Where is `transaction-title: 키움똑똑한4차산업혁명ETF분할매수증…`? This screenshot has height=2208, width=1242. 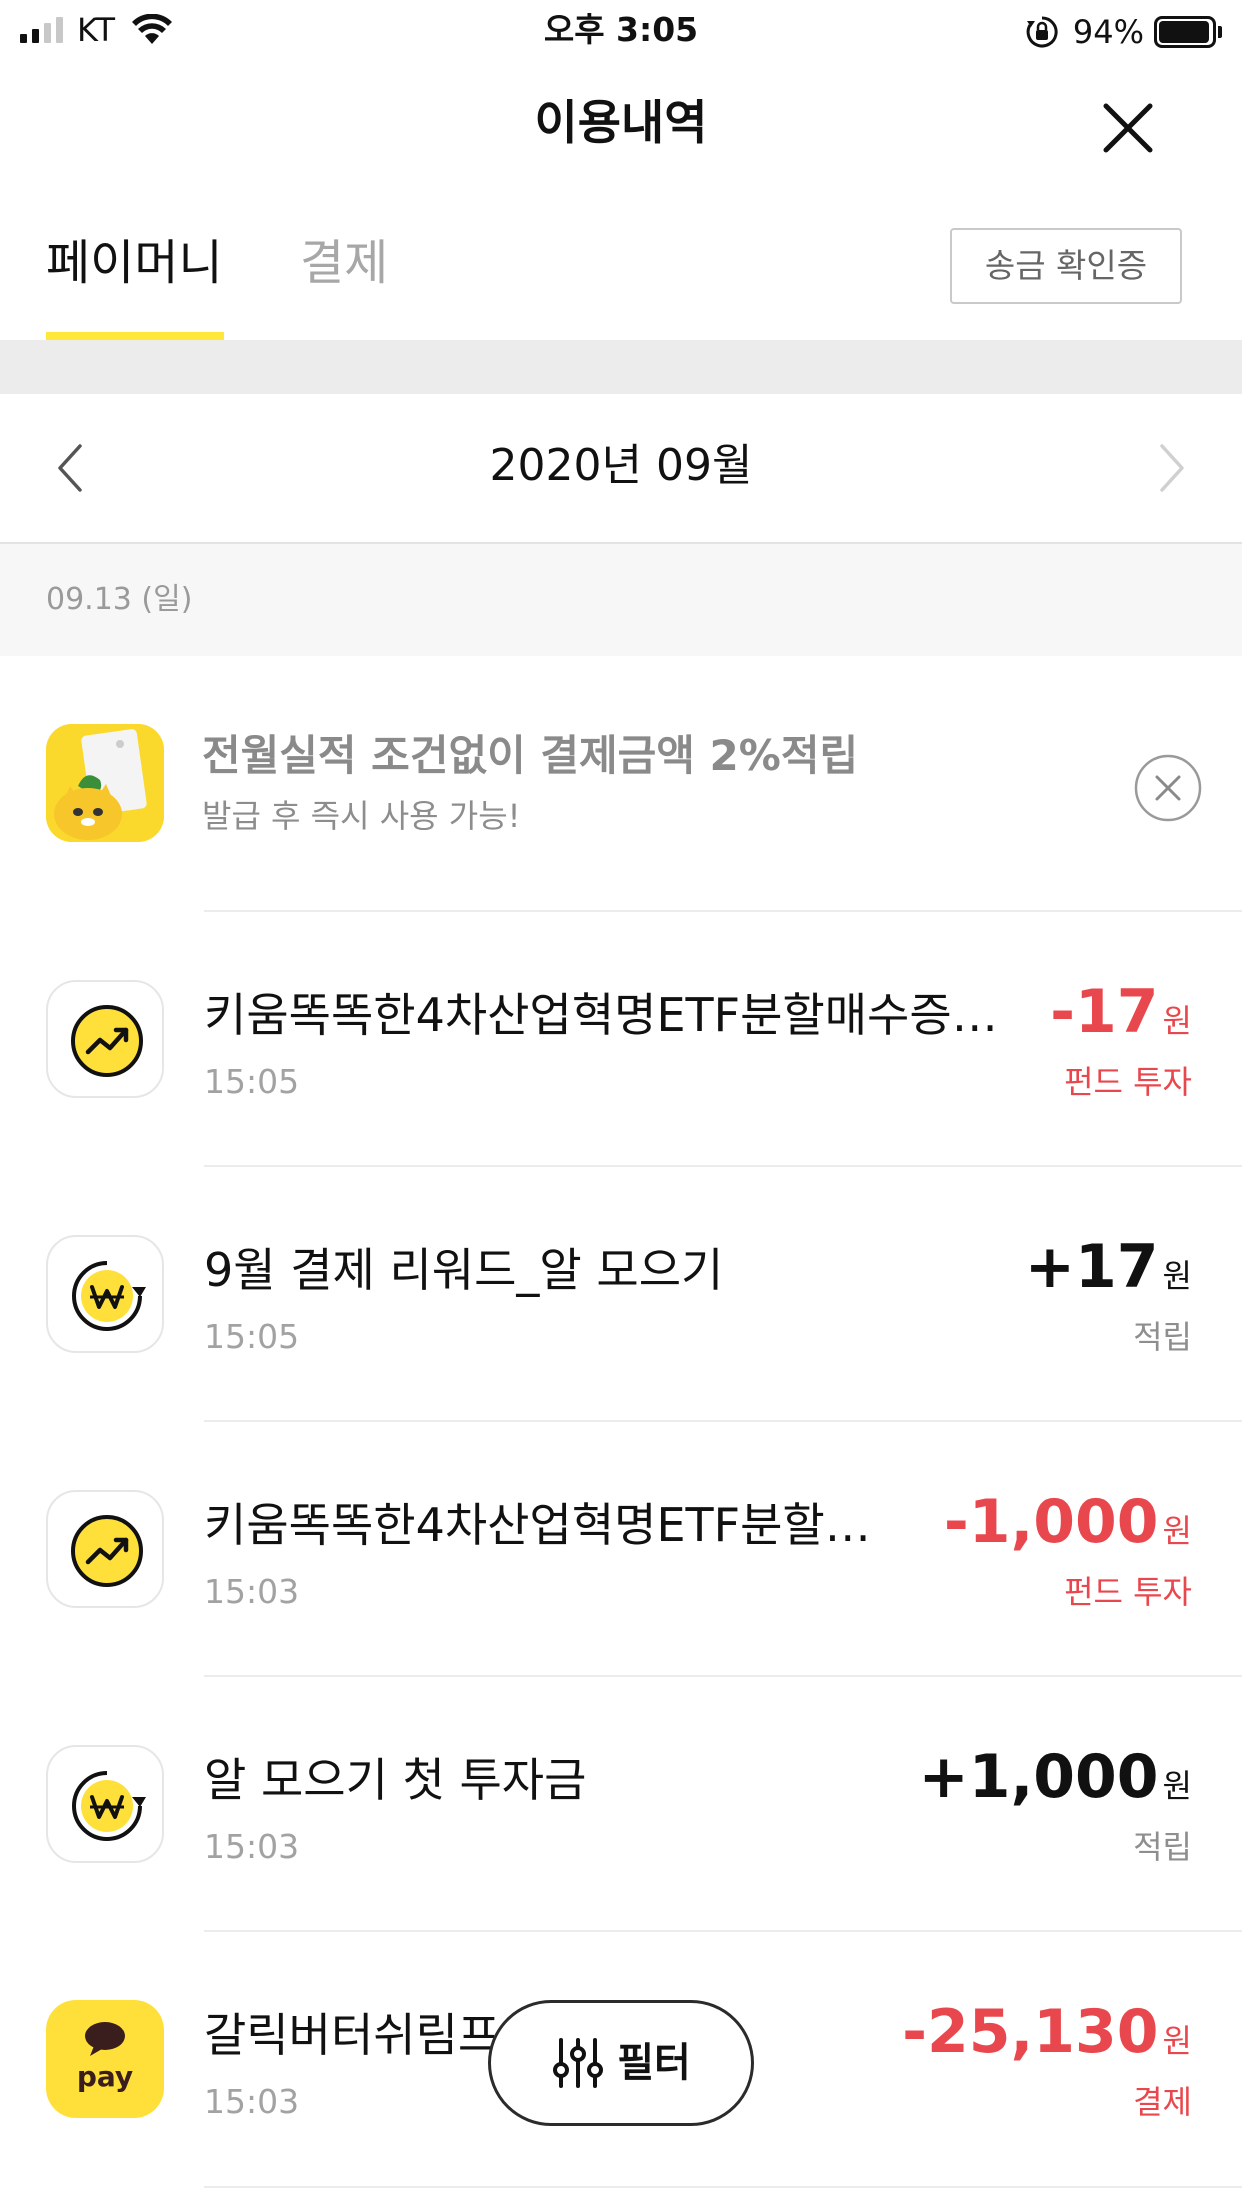 transaction-title: 키움똑똑한4차산업혁명ETF분할매수증… is located at coordinates (601, 1015).